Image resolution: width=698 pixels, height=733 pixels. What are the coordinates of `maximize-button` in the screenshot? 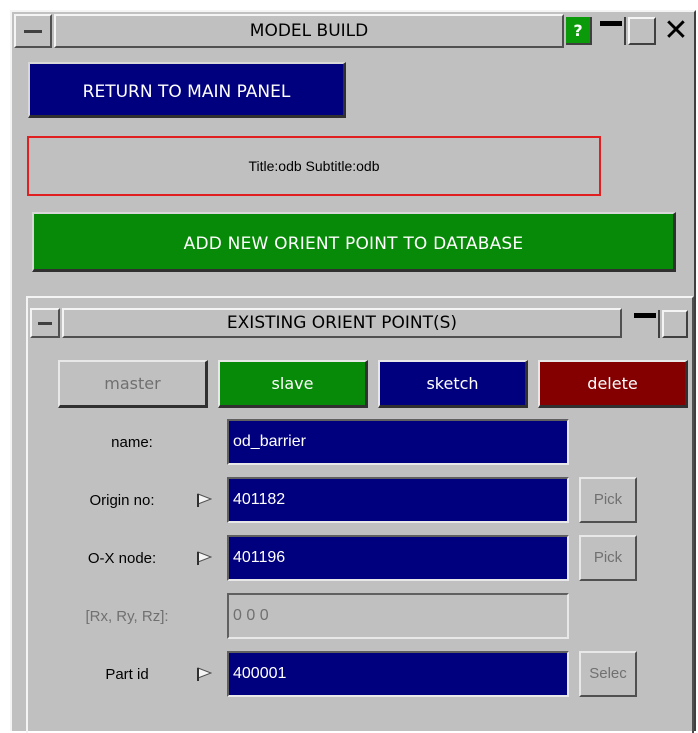 It's located at (642, 31).